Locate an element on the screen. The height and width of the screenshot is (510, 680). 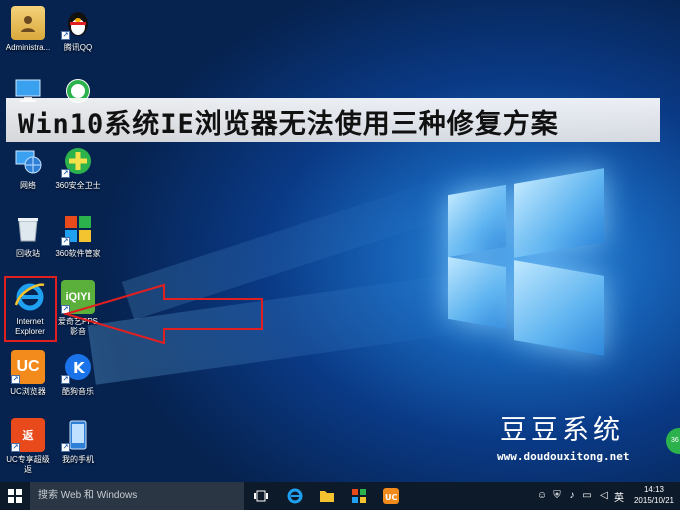
task-view-icon is located at coordinates (261, 496).